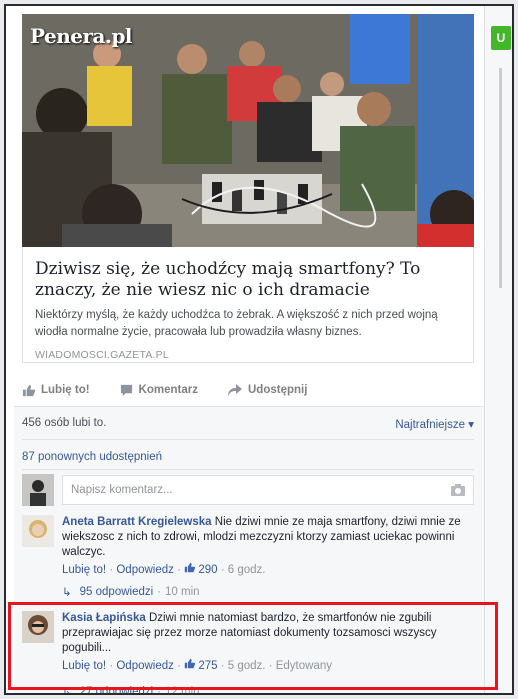  I want to click on like-button: Lubię to!, so click(56, 390).